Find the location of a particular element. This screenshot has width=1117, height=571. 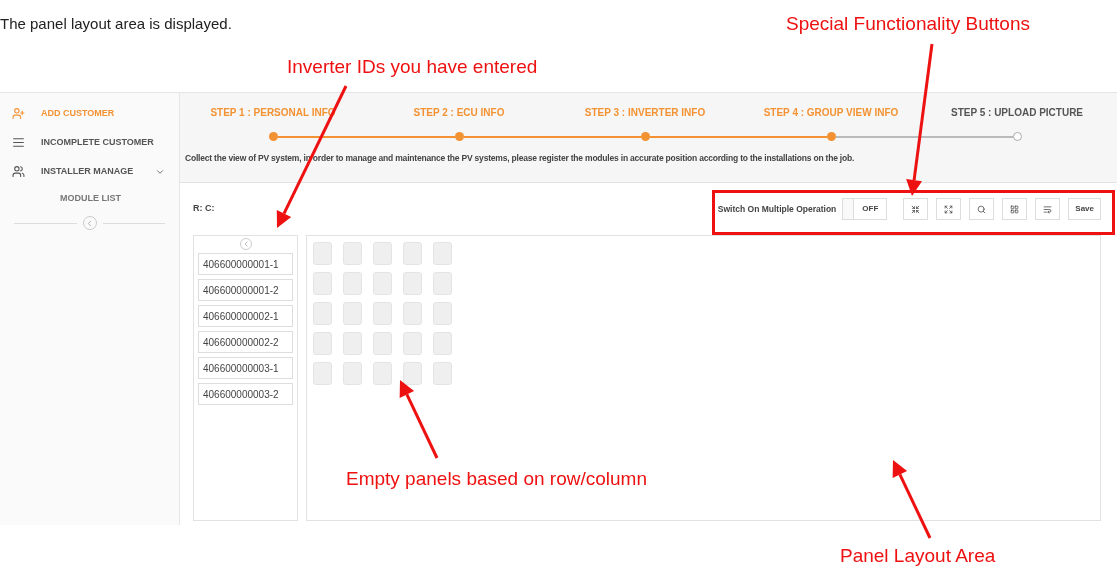

step-label: STEP 2 : ECU INFO is located at coordinates (459, 113).